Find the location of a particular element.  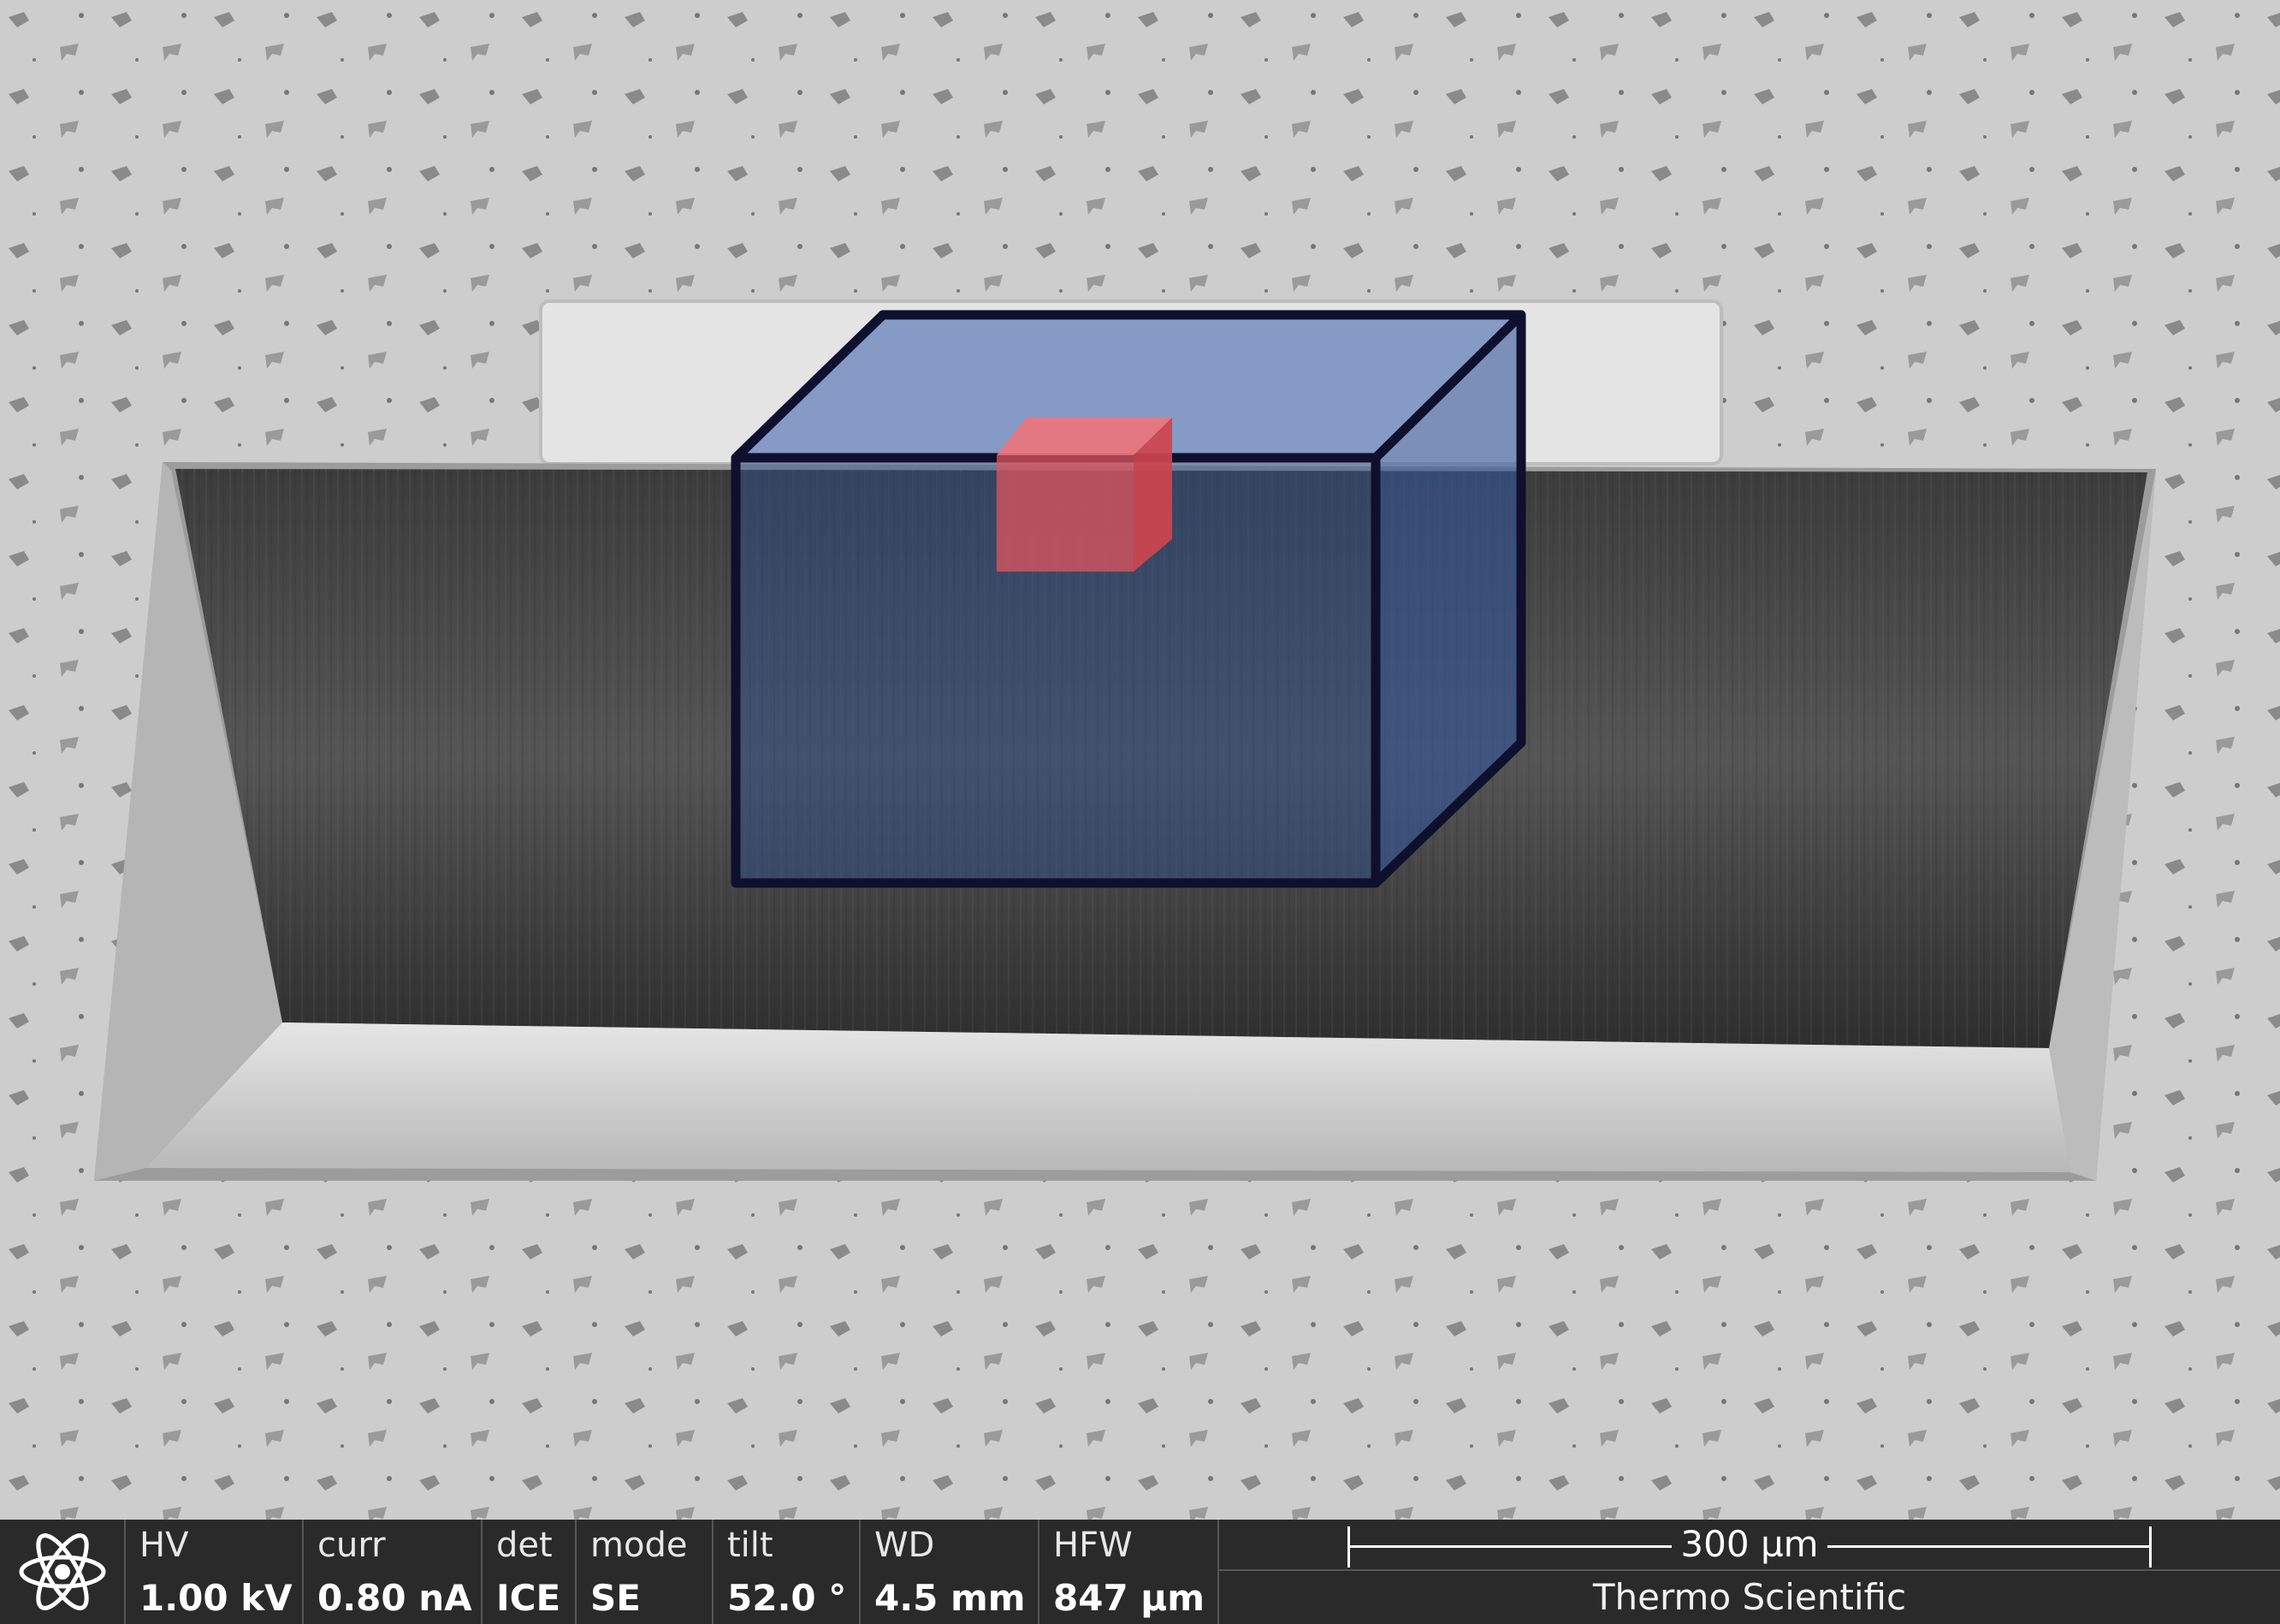

field-label: curr is located at coordinates (351, 1545).